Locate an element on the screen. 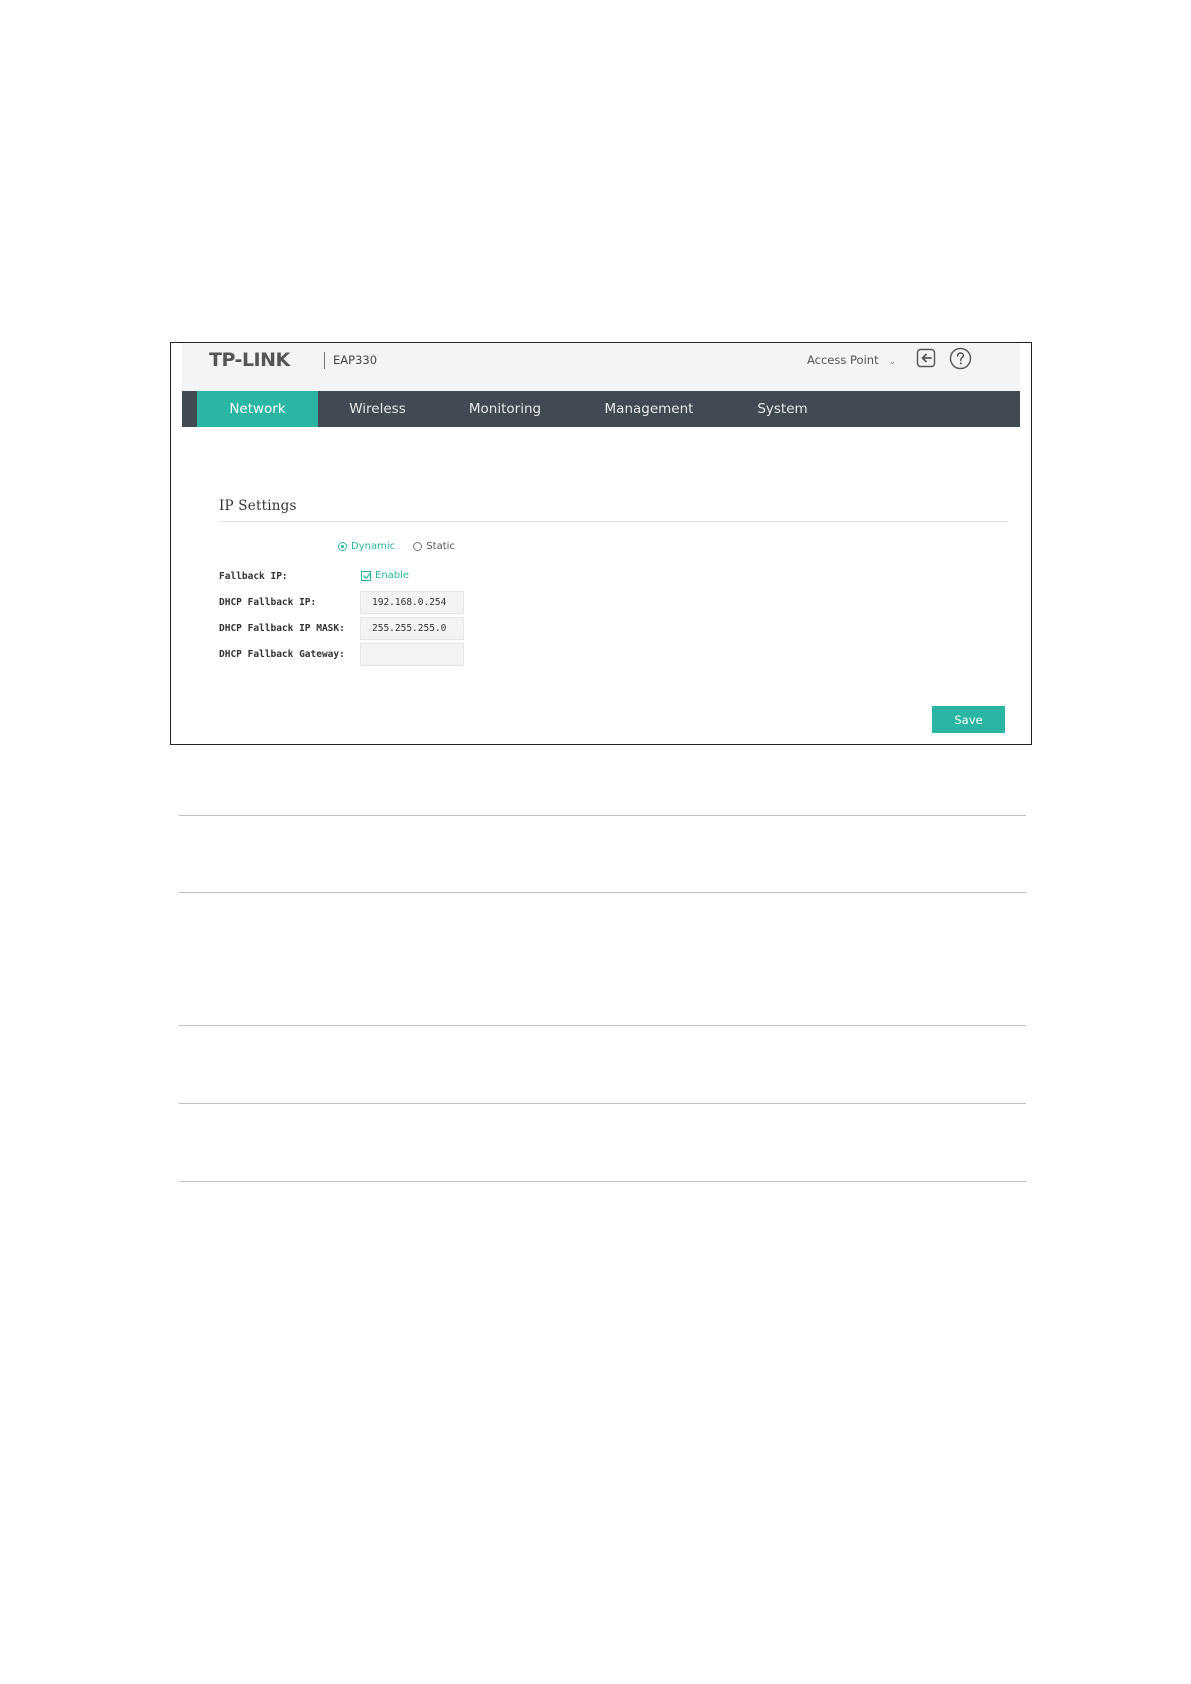 Image resolution: width=1191 pixels, height=1684 pixels. dhcp-fallback-ip-input is located at coordinates (412, 602).